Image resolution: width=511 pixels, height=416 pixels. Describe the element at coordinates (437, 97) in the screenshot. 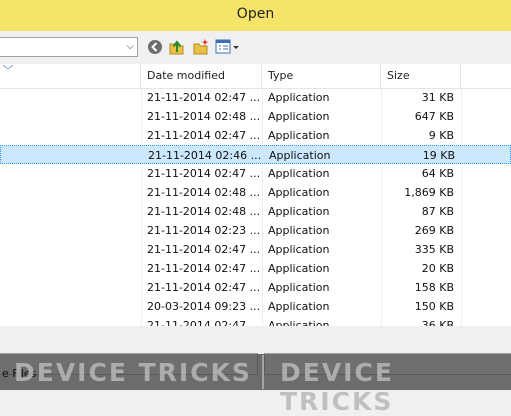

I see `size-cell: 31 KB` at that location.